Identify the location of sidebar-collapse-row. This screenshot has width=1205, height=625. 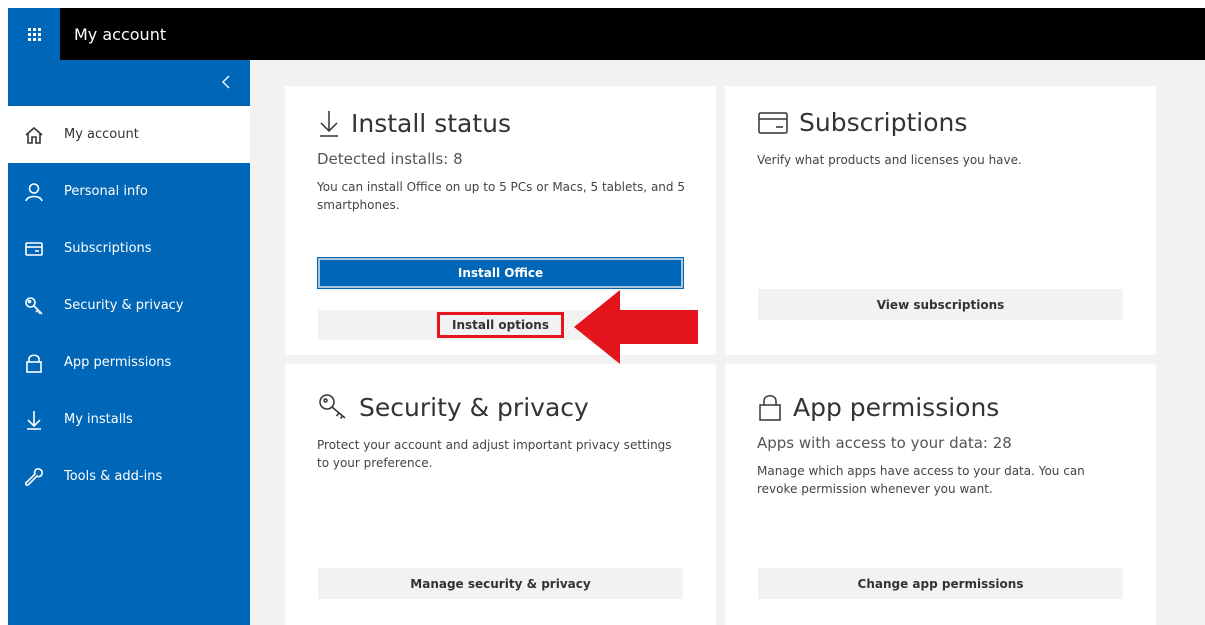
(129, 83).